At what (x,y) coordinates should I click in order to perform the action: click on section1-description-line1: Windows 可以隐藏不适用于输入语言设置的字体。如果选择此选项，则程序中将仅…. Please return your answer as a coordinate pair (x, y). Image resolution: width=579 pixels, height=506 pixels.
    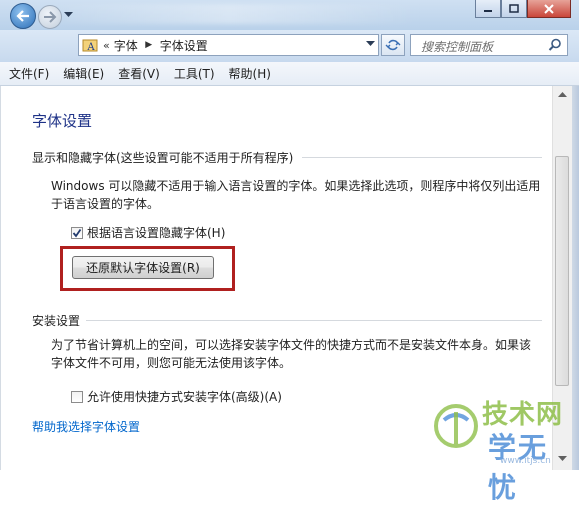
    Looking at the image, I should click on (296, 186).